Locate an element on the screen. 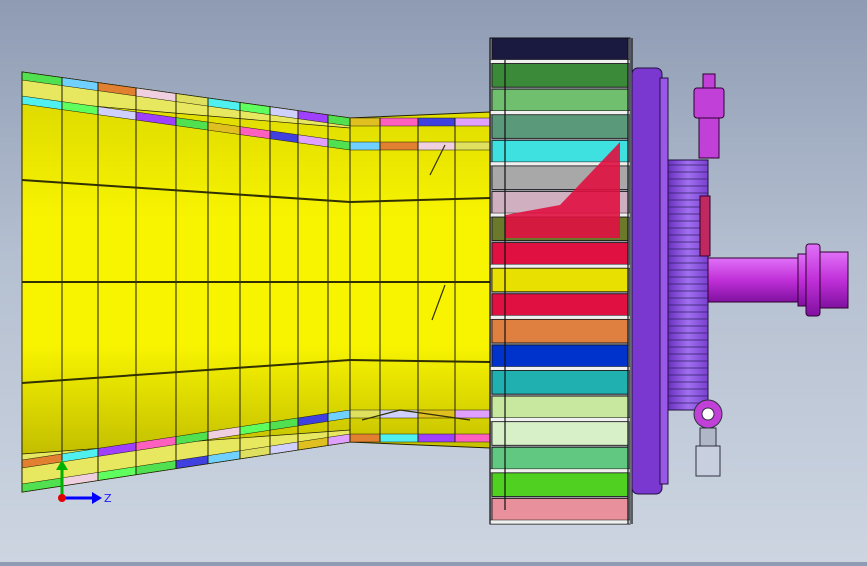 This screenshot has width=867, height=566. hub-disk is located at coordinates (670, 281).